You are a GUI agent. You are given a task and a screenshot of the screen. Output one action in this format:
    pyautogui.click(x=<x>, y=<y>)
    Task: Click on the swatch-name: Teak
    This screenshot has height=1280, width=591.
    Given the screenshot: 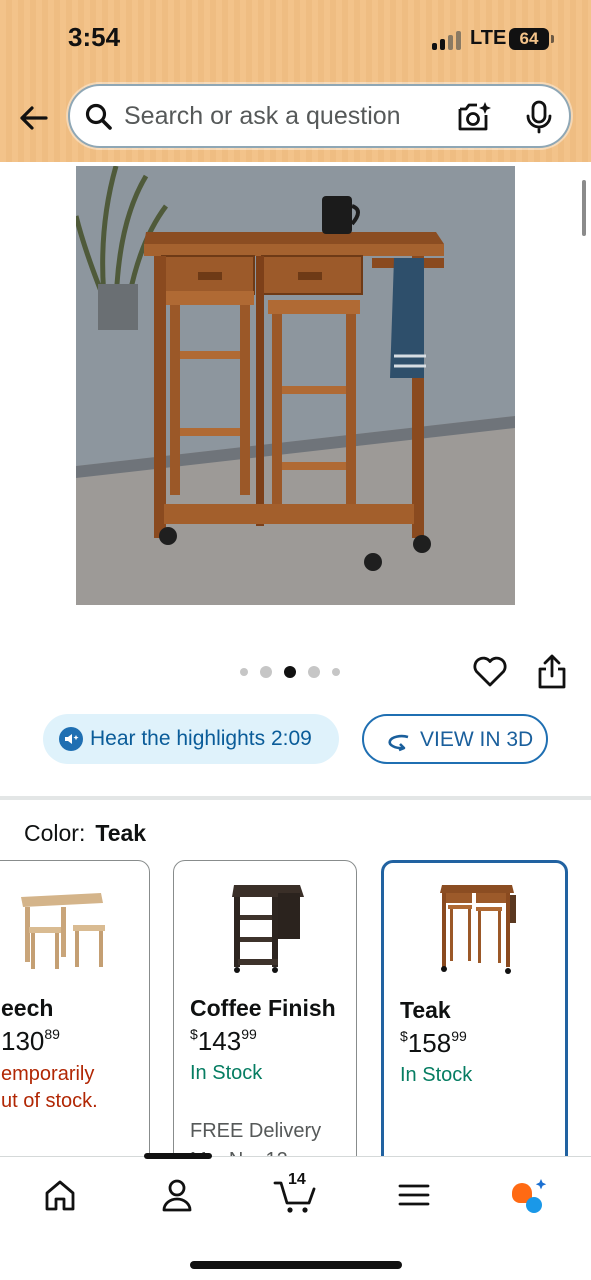 What is the action you would take?
    pyautogui.click(x=425, y=1010)
    